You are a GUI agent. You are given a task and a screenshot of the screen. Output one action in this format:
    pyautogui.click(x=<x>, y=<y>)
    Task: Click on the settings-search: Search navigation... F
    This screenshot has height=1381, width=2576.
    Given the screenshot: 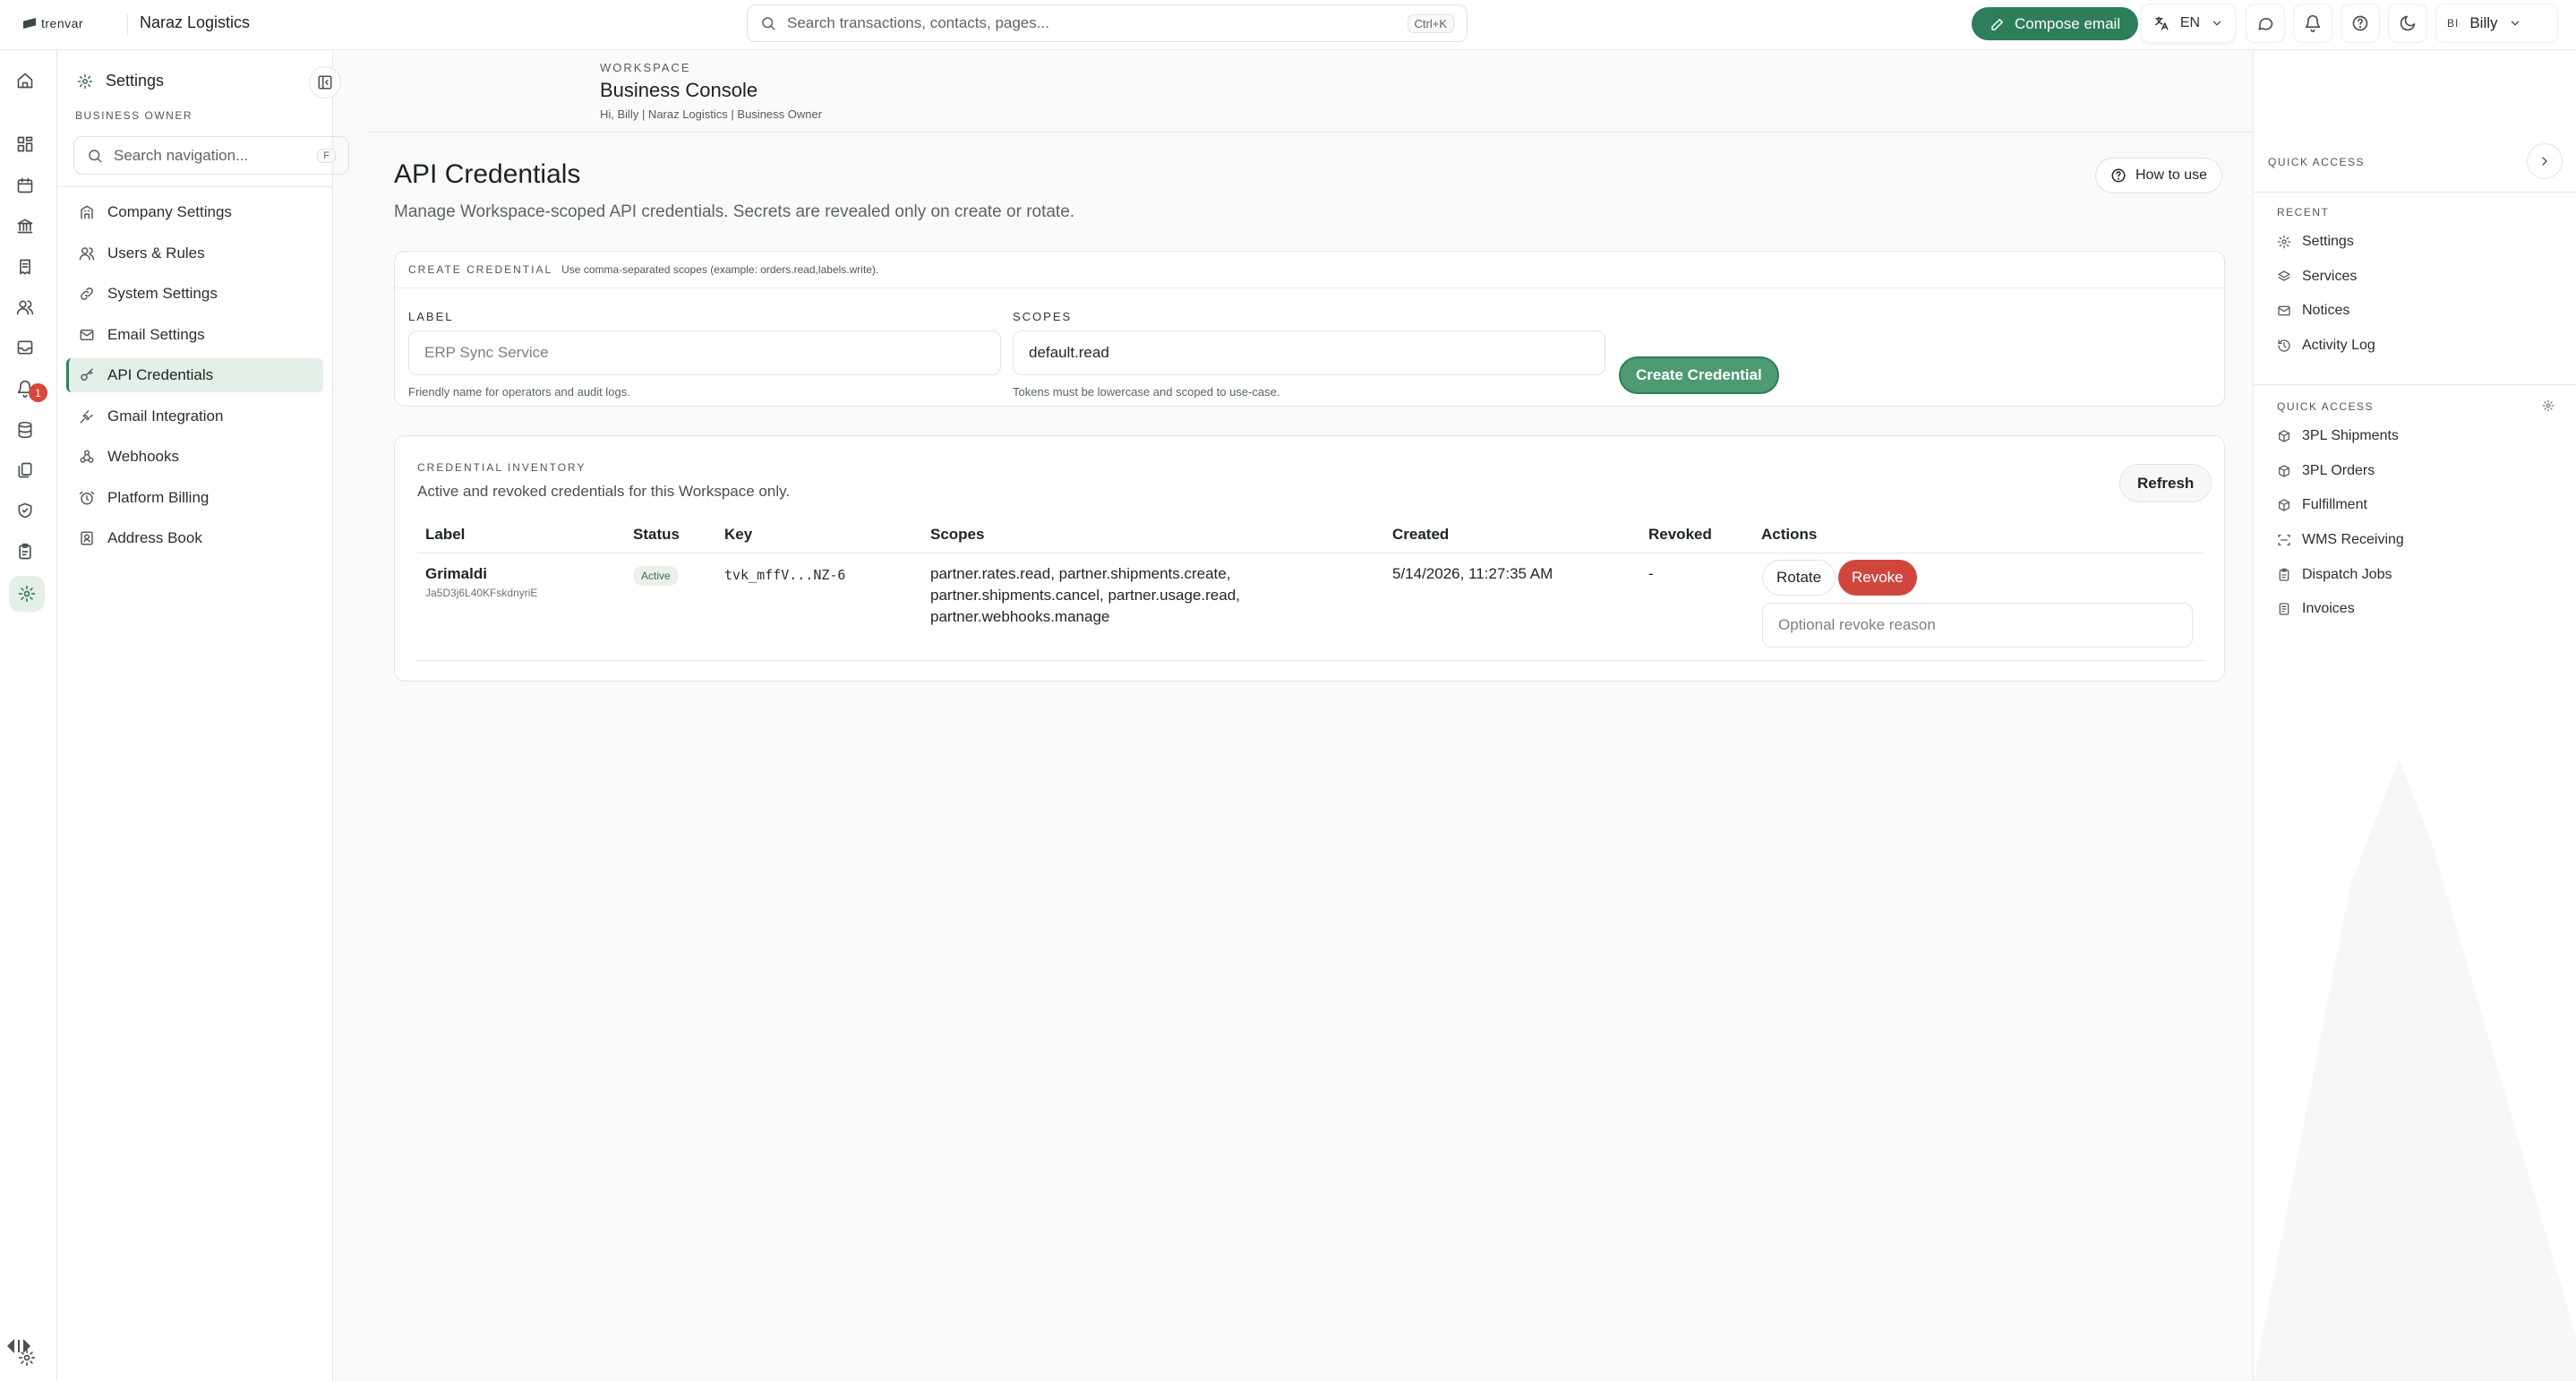 What is the action you would take?
    pyautogui.click(x=211, y=155)
    